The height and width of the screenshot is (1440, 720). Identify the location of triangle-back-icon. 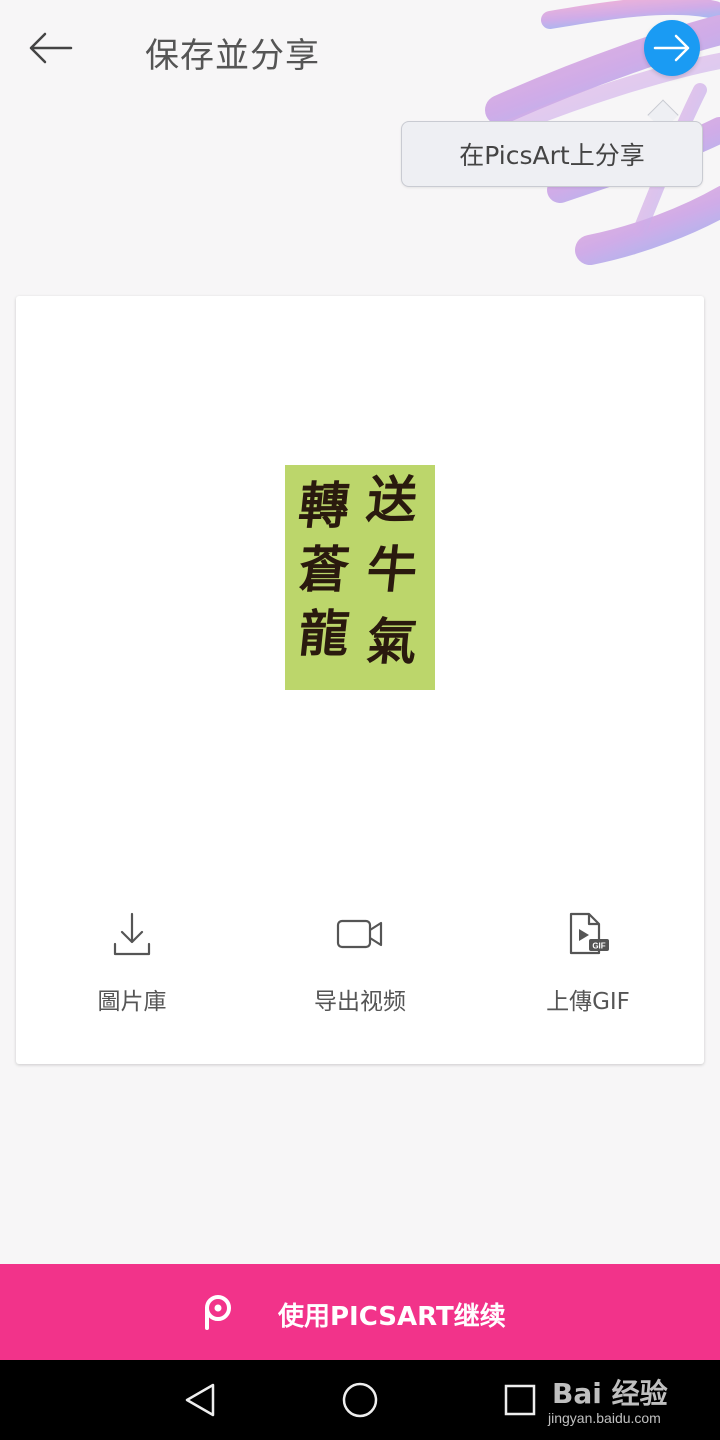
(200, 1400).